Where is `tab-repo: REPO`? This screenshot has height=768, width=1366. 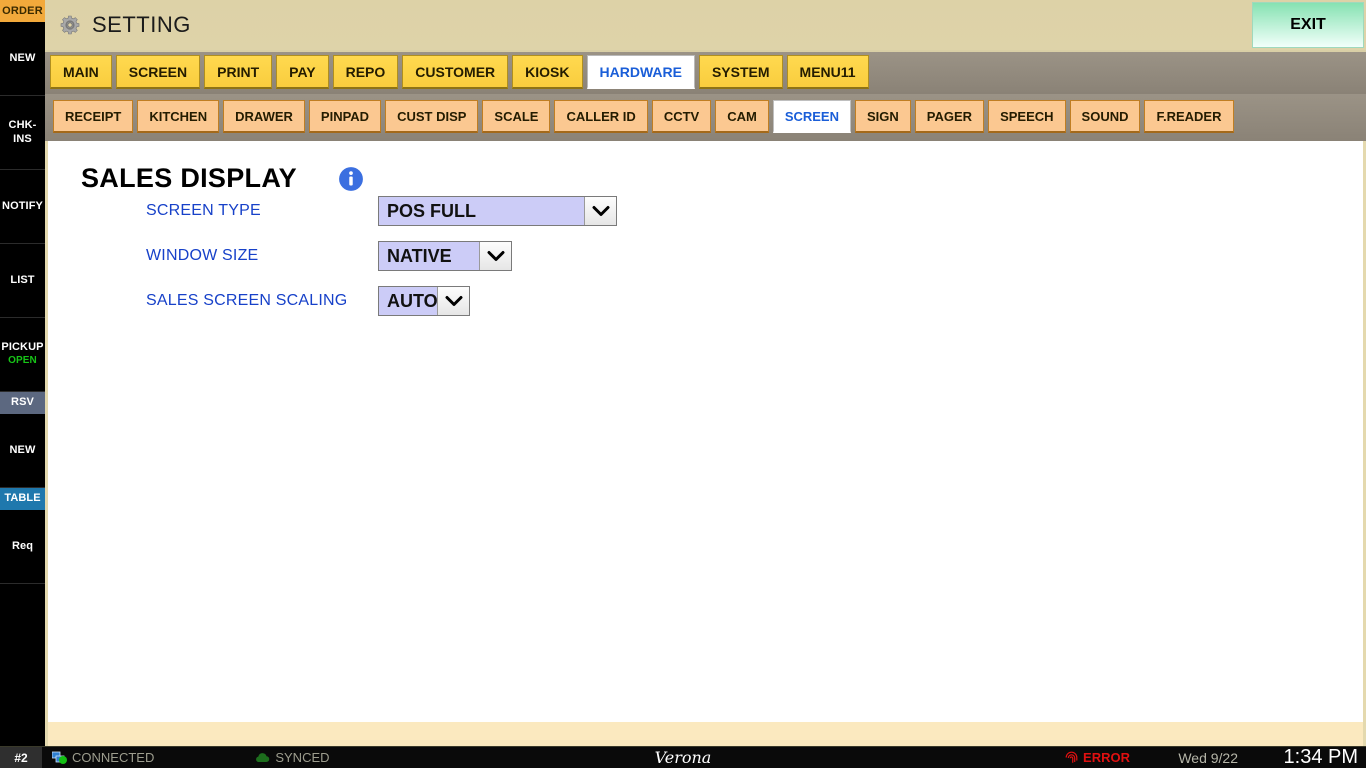
tab-repo: REPO is located at coordinates (365, 72).